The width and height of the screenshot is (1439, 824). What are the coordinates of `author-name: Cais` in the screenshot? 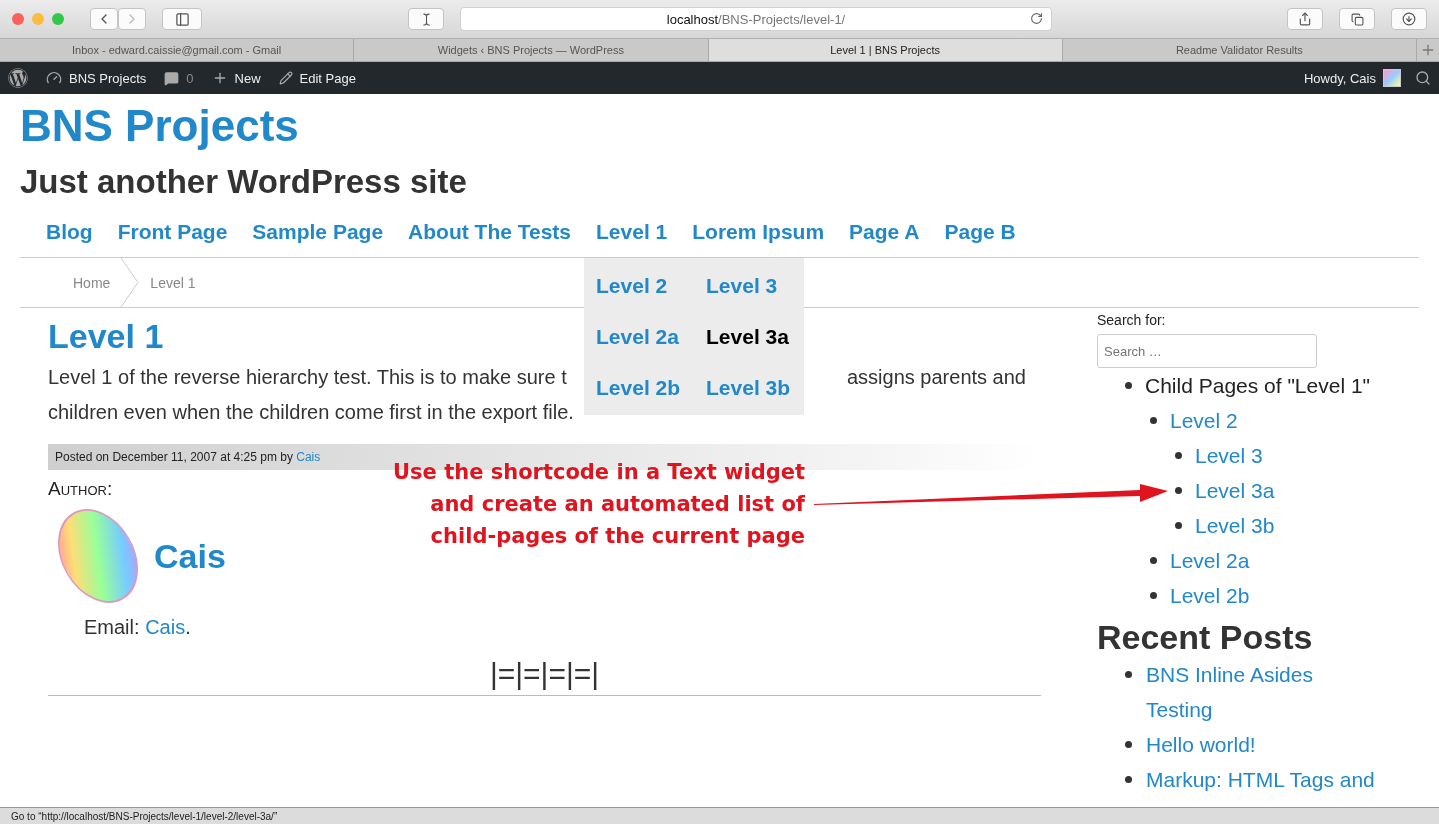 It's located at (190, 556).